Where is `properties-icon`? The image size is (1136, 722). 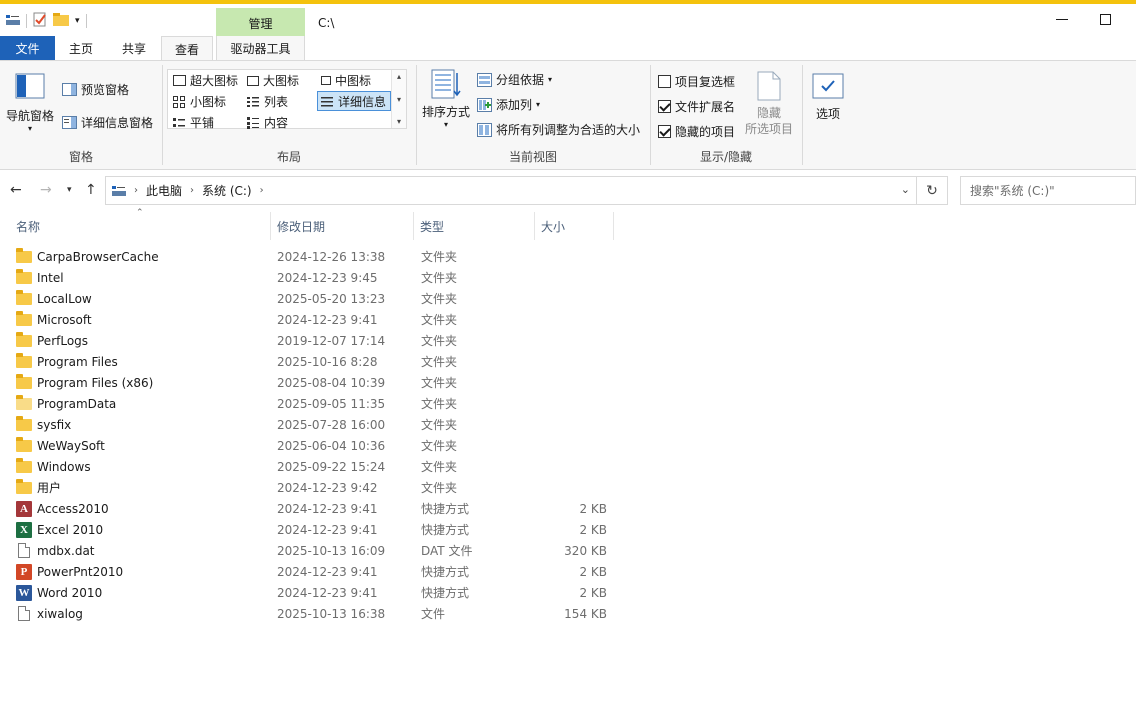
properties-icon is located at coordinates (40, 21).